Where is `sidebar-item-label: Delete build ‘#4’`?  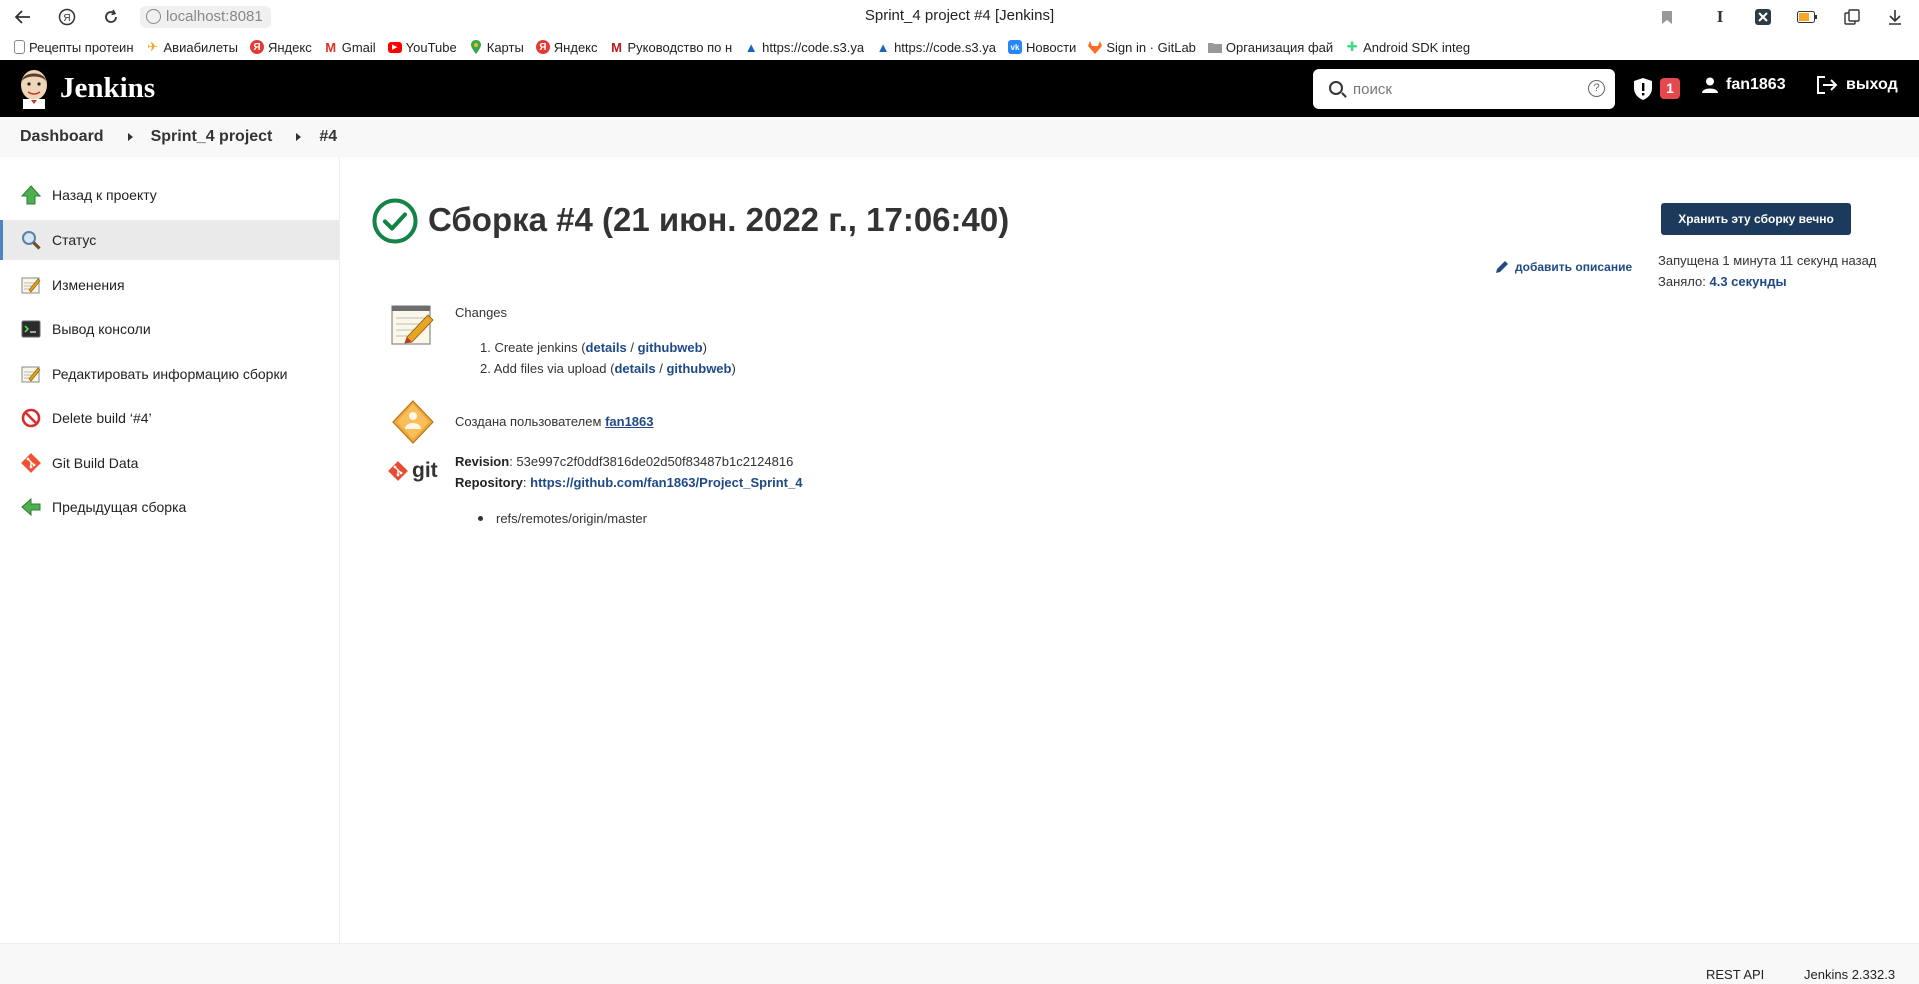 sidebar-item-label: Delete build ‘#4’ is located at coordinates (102, 418).